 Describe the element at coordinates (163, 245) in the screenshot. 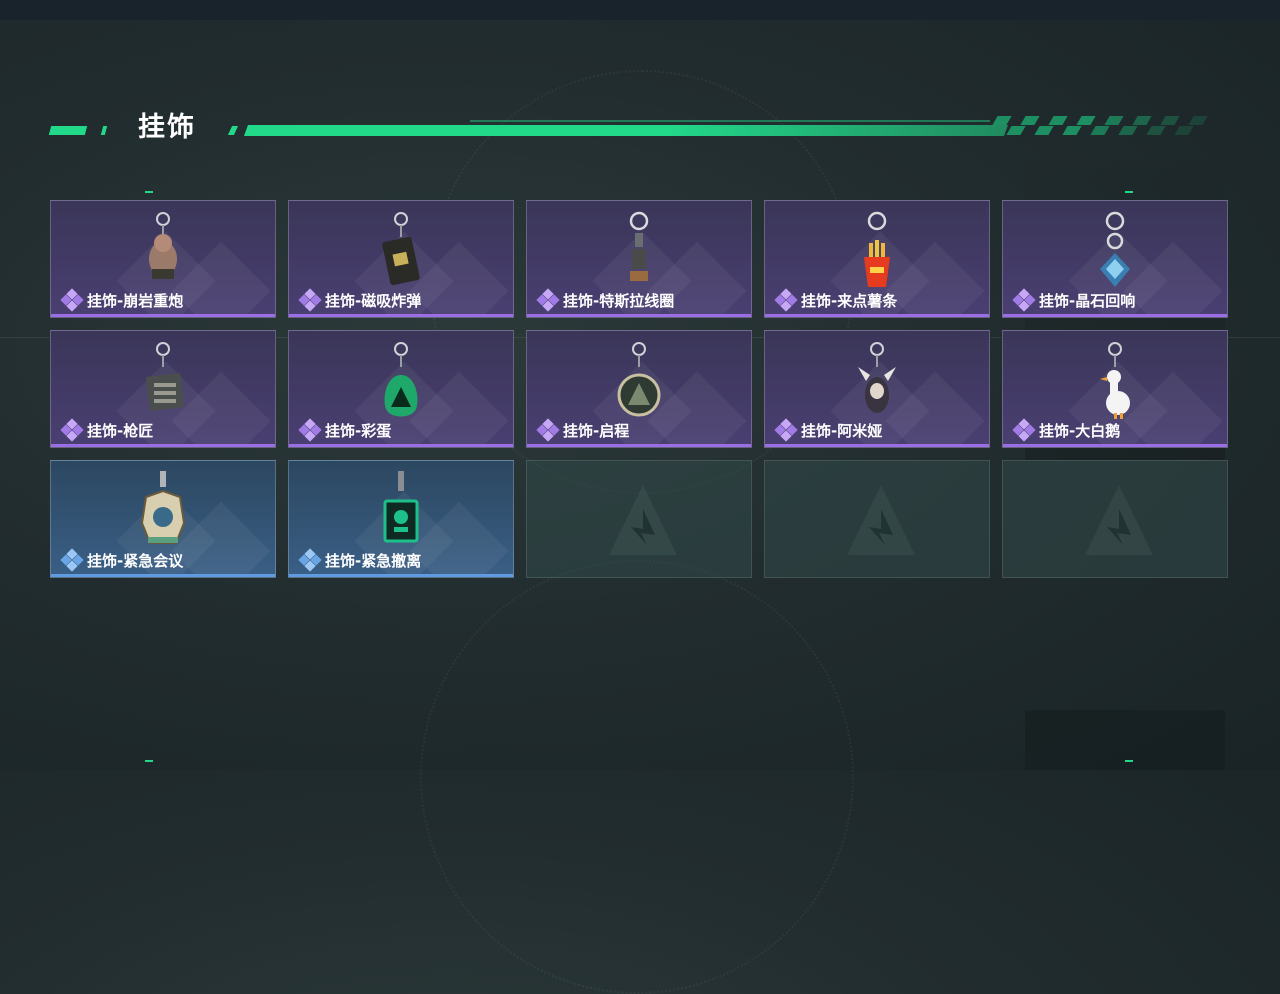

I see `rock-soldier-charm` at that location.